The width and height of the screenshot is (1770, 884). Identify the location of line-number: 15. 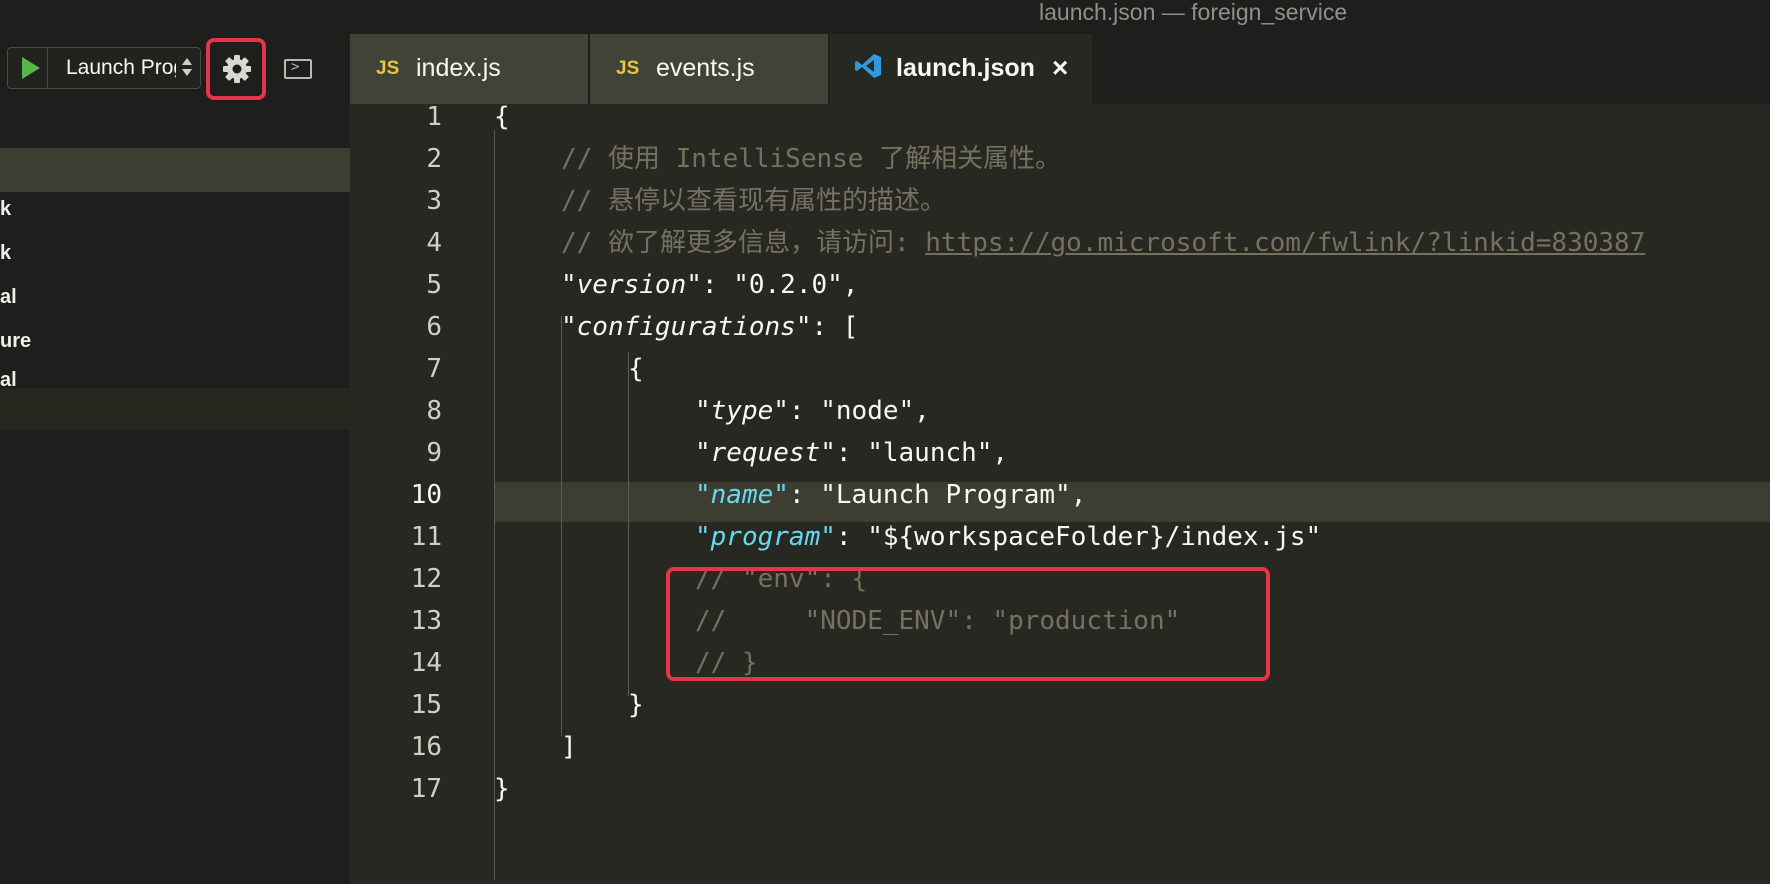
(426, 705).